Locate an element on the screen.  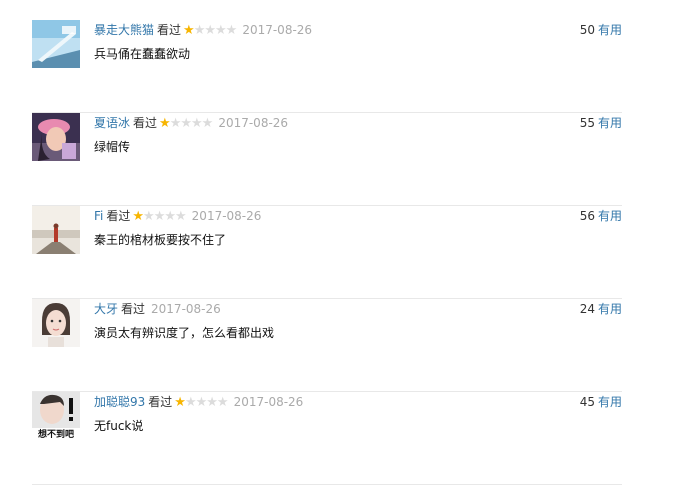
vote-area: 24 有用 is located at coordinates (601, 309).